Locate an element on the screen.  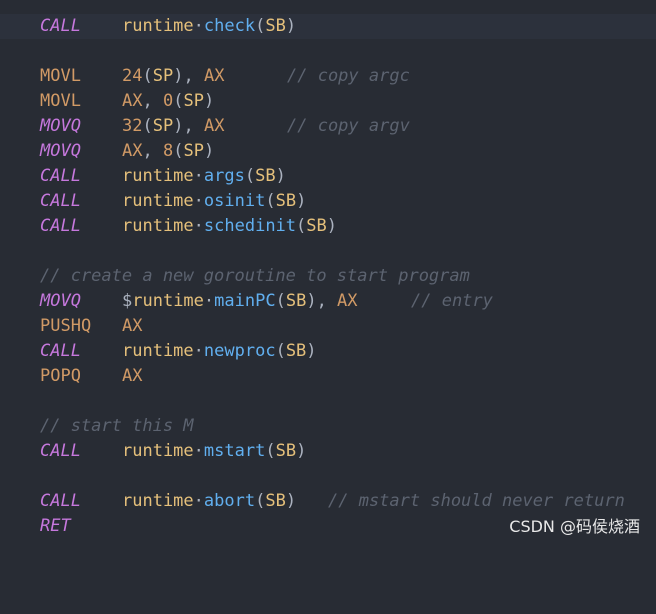
operands: runtime·mstart(SB) is located at coordinates (214, 451).